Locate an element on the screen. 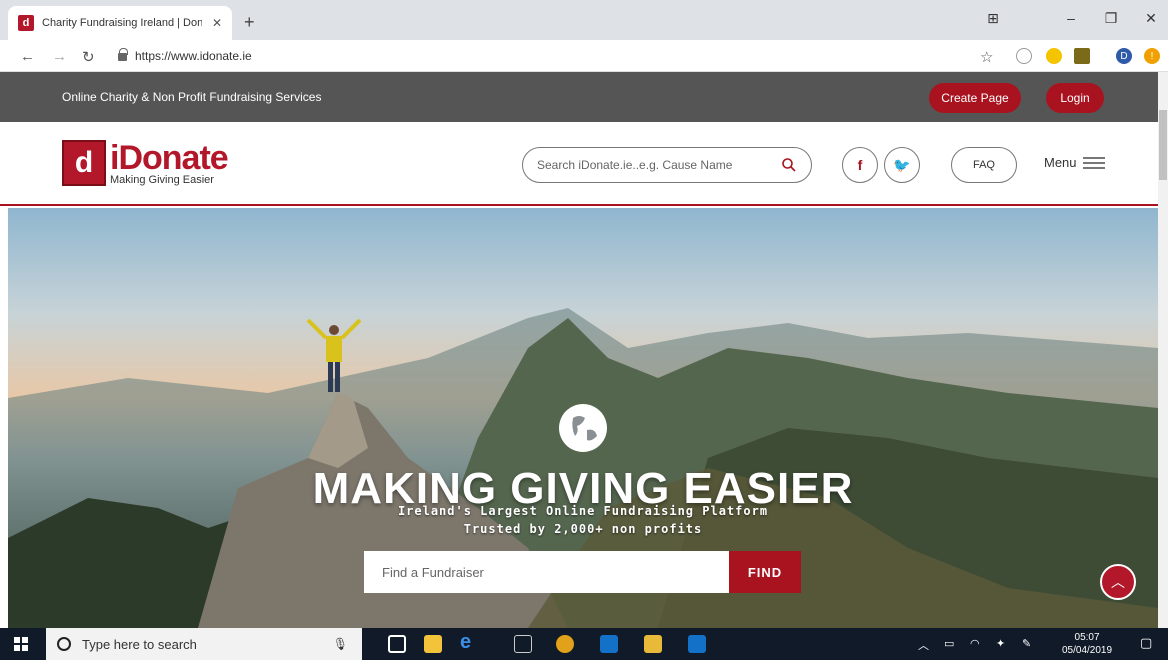 This screenshot has height=660, width=1168. address-bar: https://www.idonate.ie is located at coordinates (185, 55).